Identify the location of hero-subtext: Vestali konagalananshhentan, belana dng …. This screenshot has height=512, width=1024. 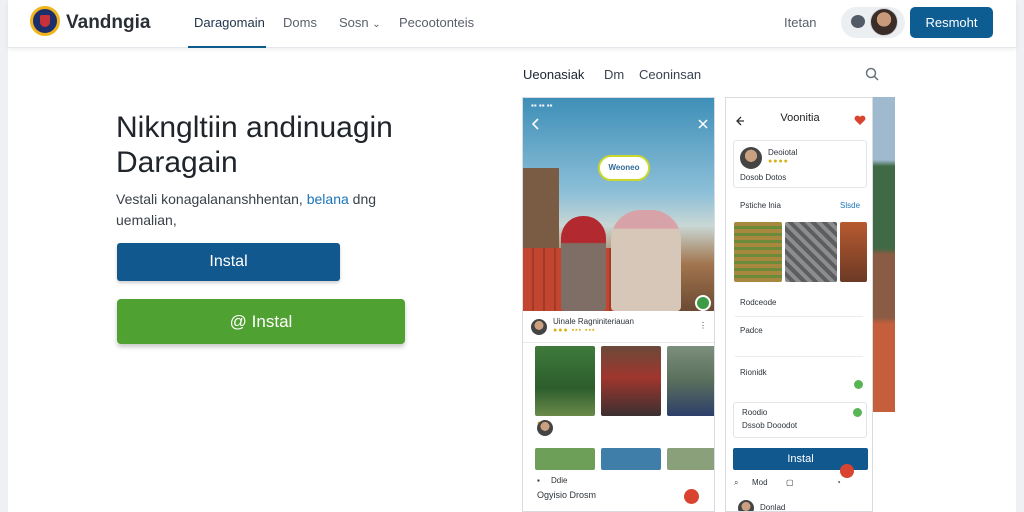
(266, 210).